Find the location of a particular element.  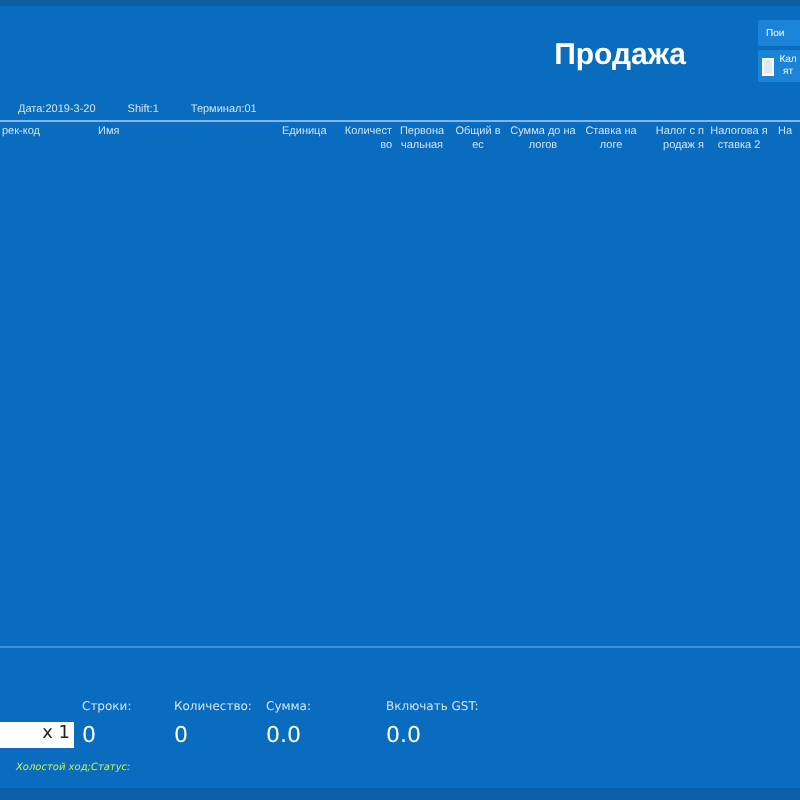

document-icon is located at coordinates (768, 66).